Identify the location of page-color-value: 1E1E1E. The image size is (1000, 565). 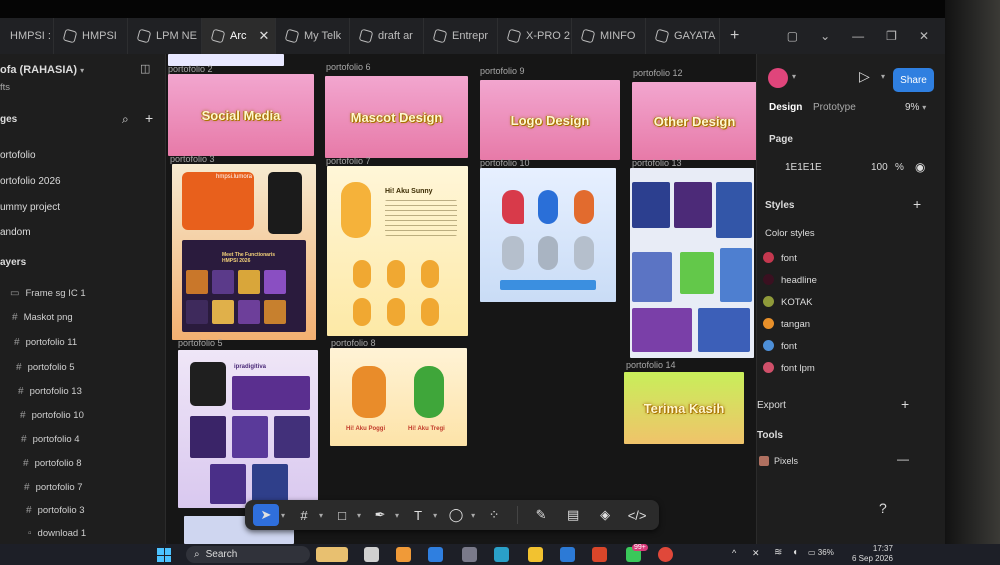
(803, 167).